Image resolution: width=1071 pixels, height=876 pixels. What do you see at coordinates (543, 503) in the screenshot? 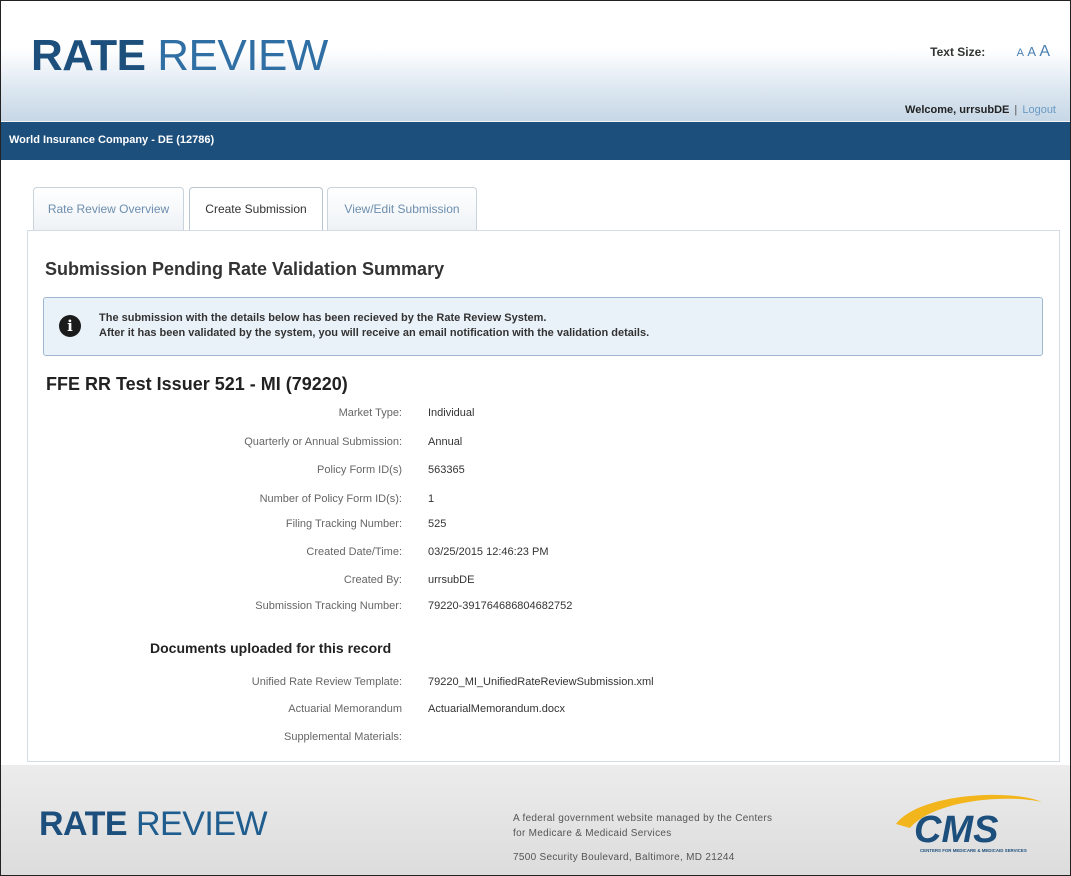
I see `detail-row-policy-form-count: Number of Policy Form ID(s): 1` at bounding box center [543, 503].